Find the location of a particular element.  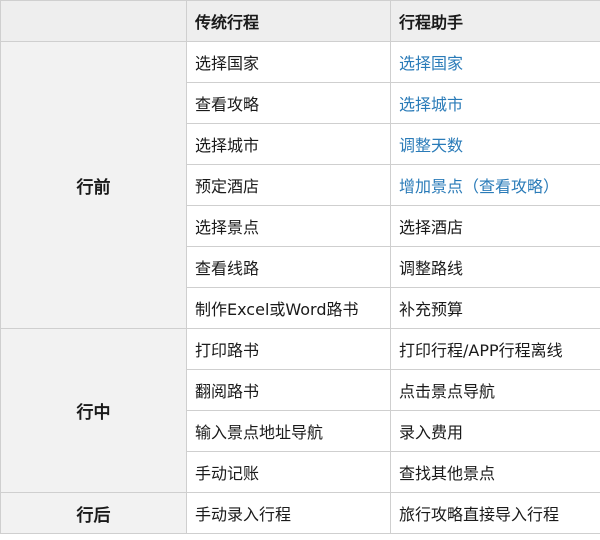

phase-during: 行中 is located at coordinates (93, 410).